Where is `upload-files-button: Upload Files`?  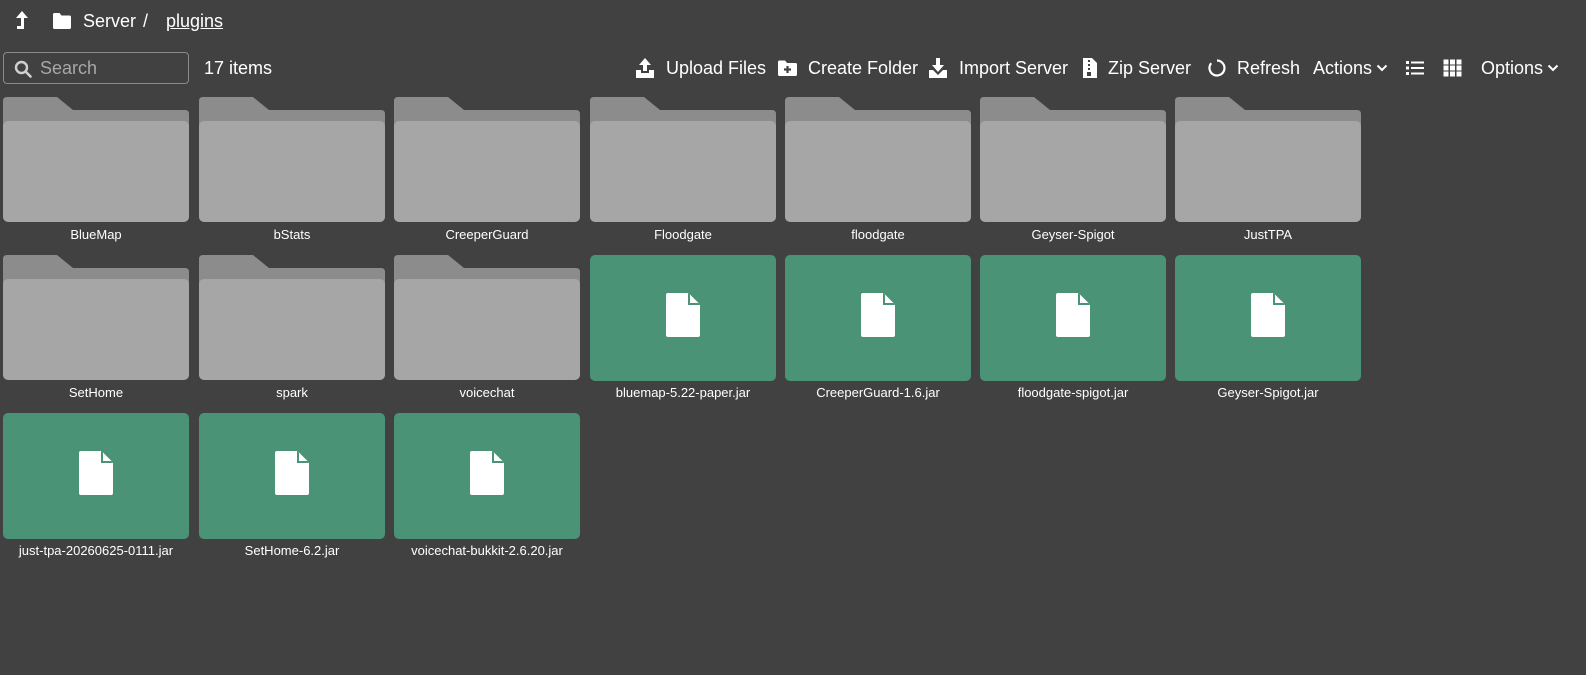
upload-files-button: Upload Files is located at coordinates (700, 68).